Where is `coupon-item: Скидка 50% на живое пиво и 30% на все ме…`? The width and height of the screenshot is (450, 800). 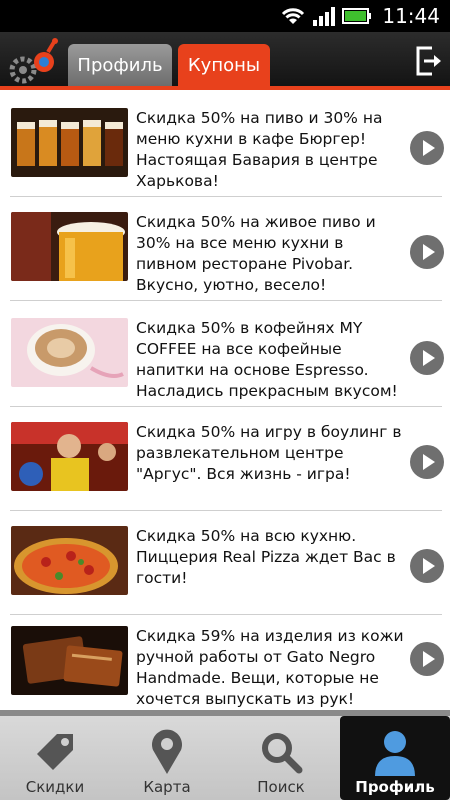 coupon-item: Скидка 50% на живое пиво и 30% на все ме… is located at coordinates (225, 250).